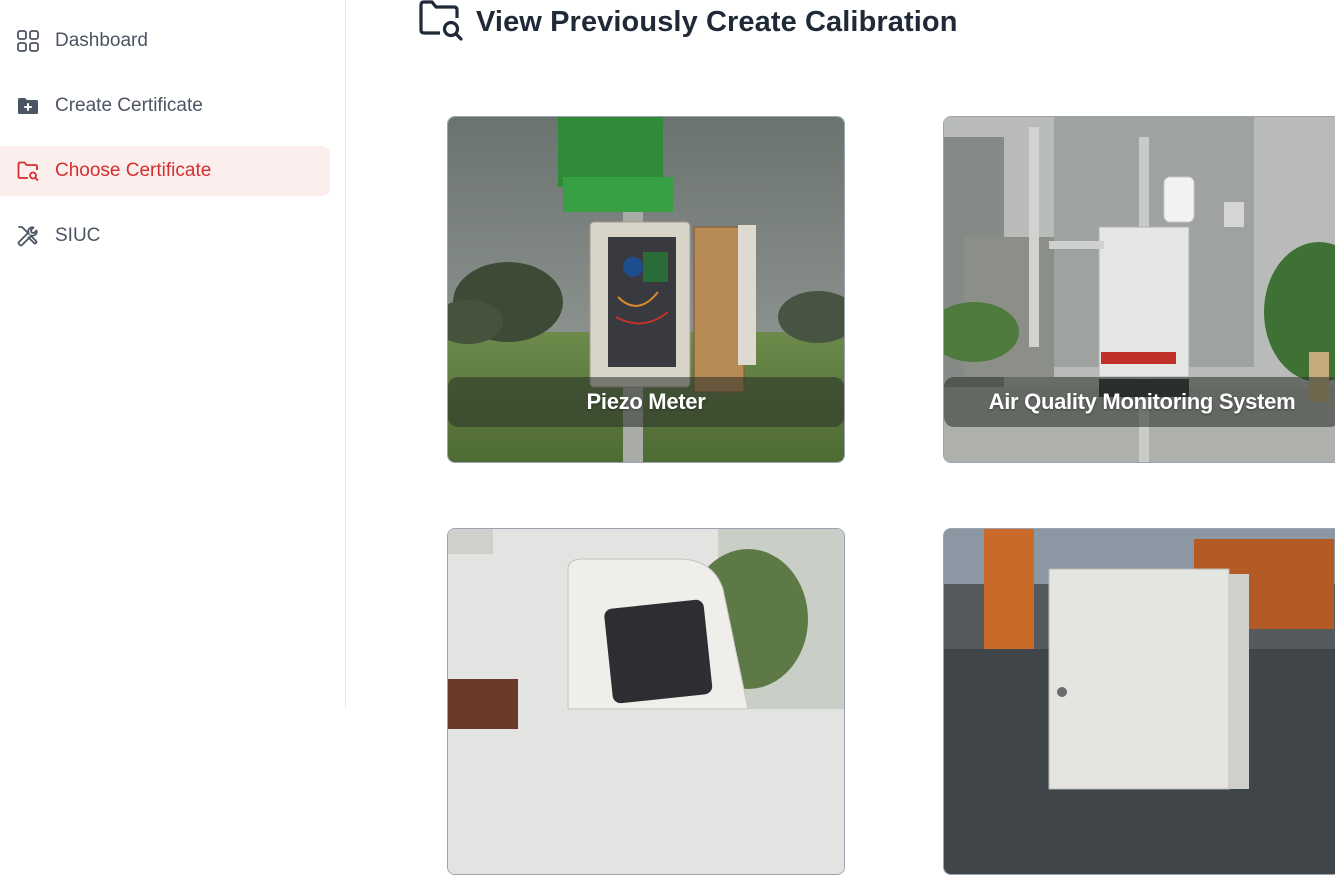  I want to click on page-header: View Previously Create Calibration, so click(688, 22).